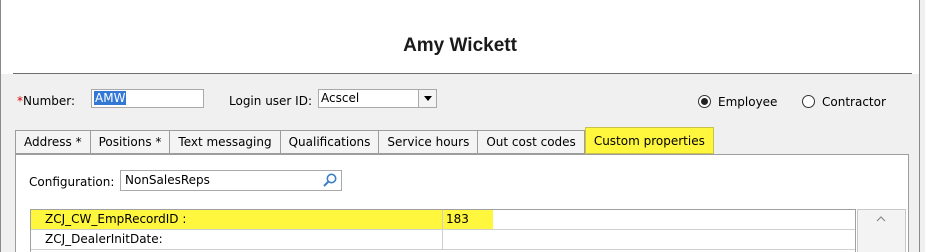 The image size is (925, 252). Describe the element at coordinates (462, 73) in the screenshot. I see `title-divider` at that location.